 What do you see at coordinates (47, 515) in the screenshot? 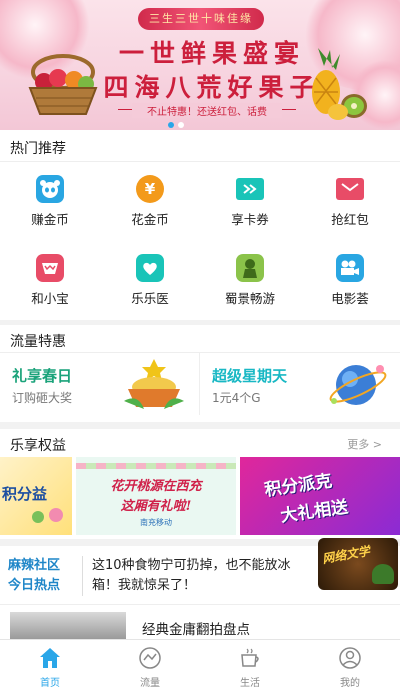
I see `flower-decoration` at bounding box center [47, 515].